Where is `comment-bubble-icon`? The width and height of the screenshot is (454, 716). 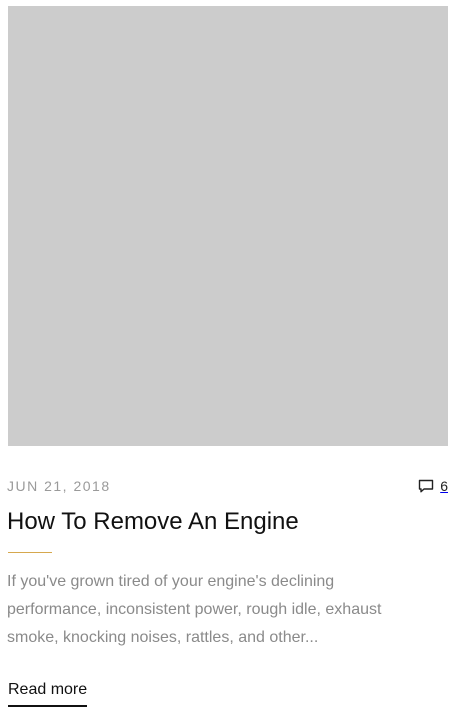 comment-bubble-icon is located at coordinates (426, 486).